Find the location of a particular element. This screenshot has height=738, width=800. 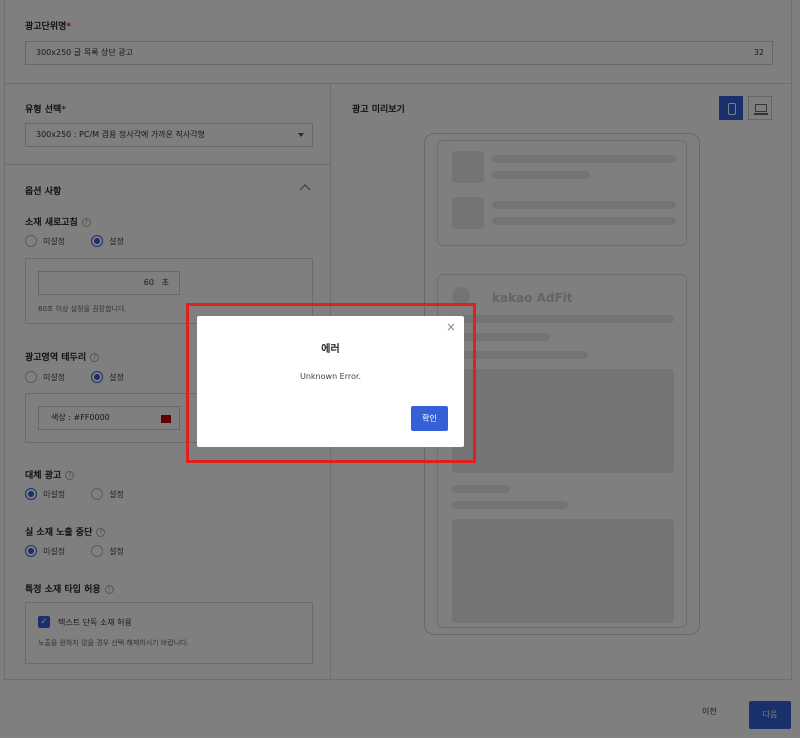

error-modal: × 에러 Unknown Error. 확인 is located at coordinates (330, 381).